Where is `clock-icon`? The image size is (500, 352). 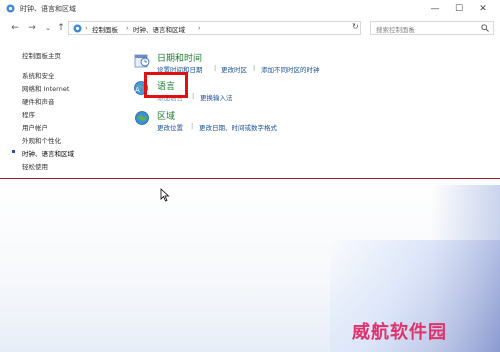 clock-icon is located at coordinates (142, 60).